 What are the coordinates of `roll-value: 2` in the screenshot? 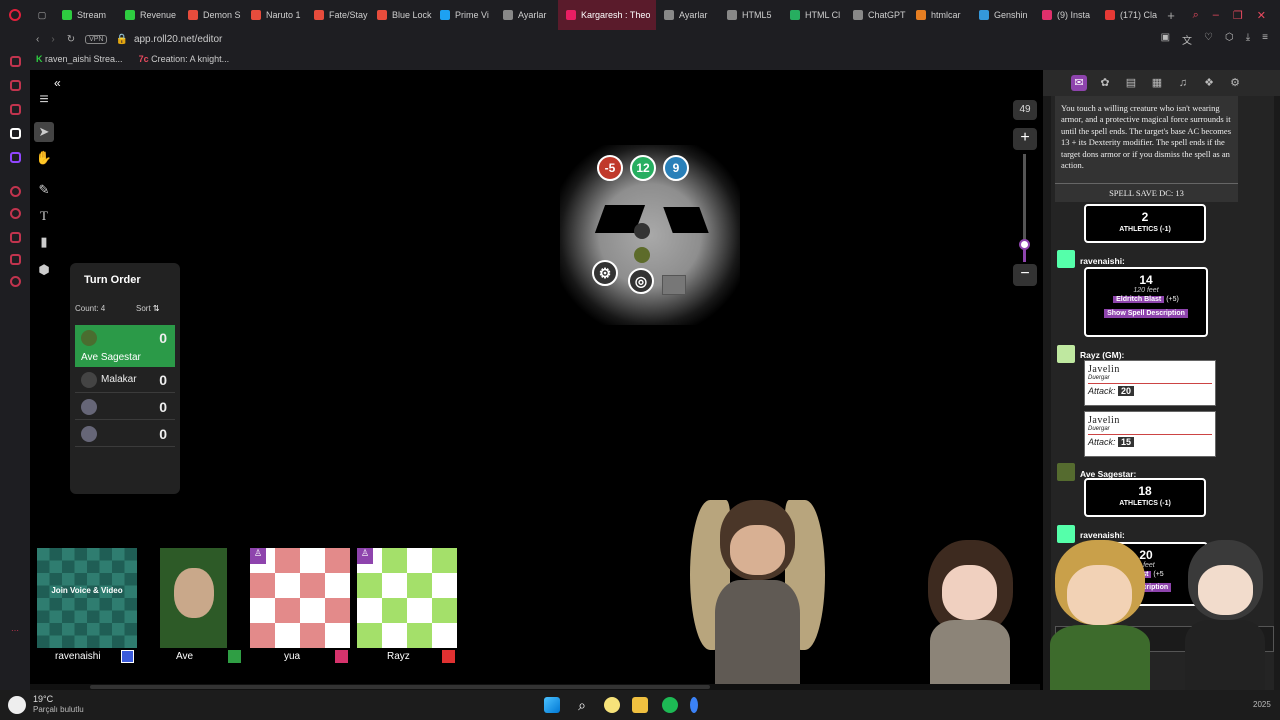 It's located at (1145, 217).